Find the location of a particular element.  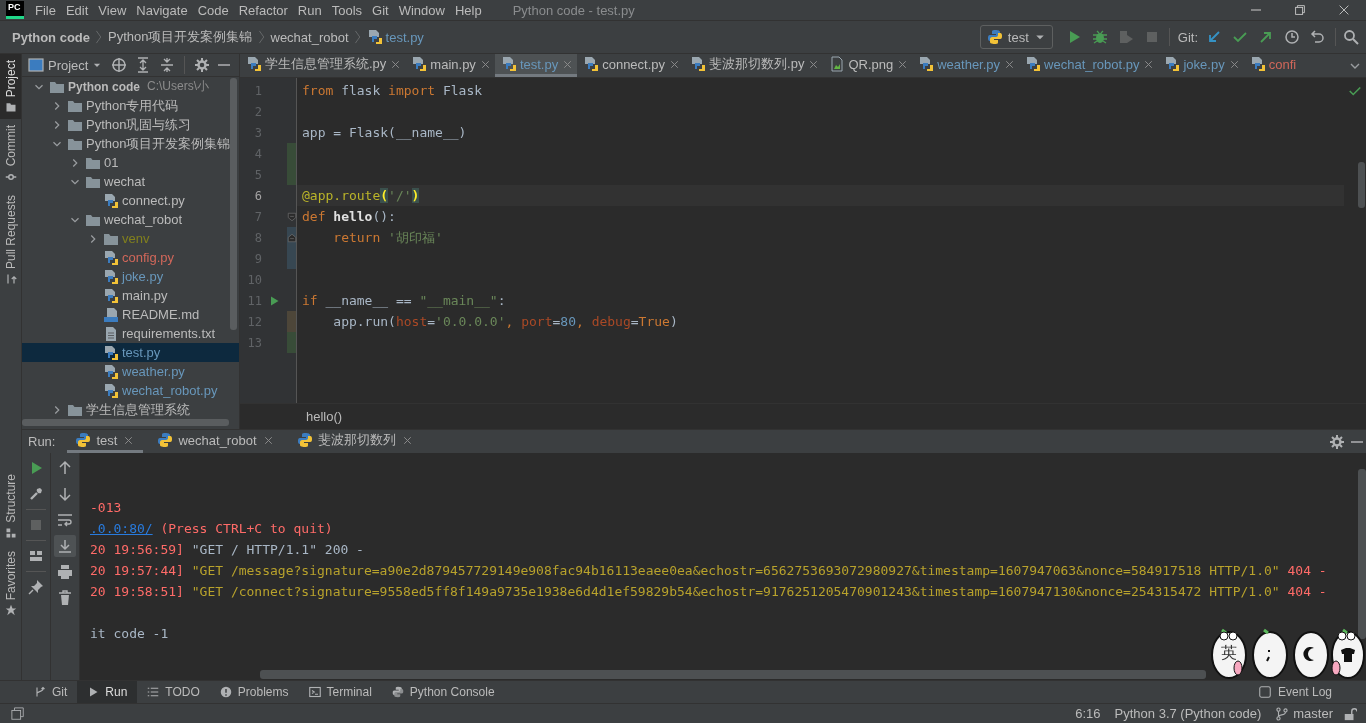

tree-item: wechat_robot is located at coordinates (130, 219).